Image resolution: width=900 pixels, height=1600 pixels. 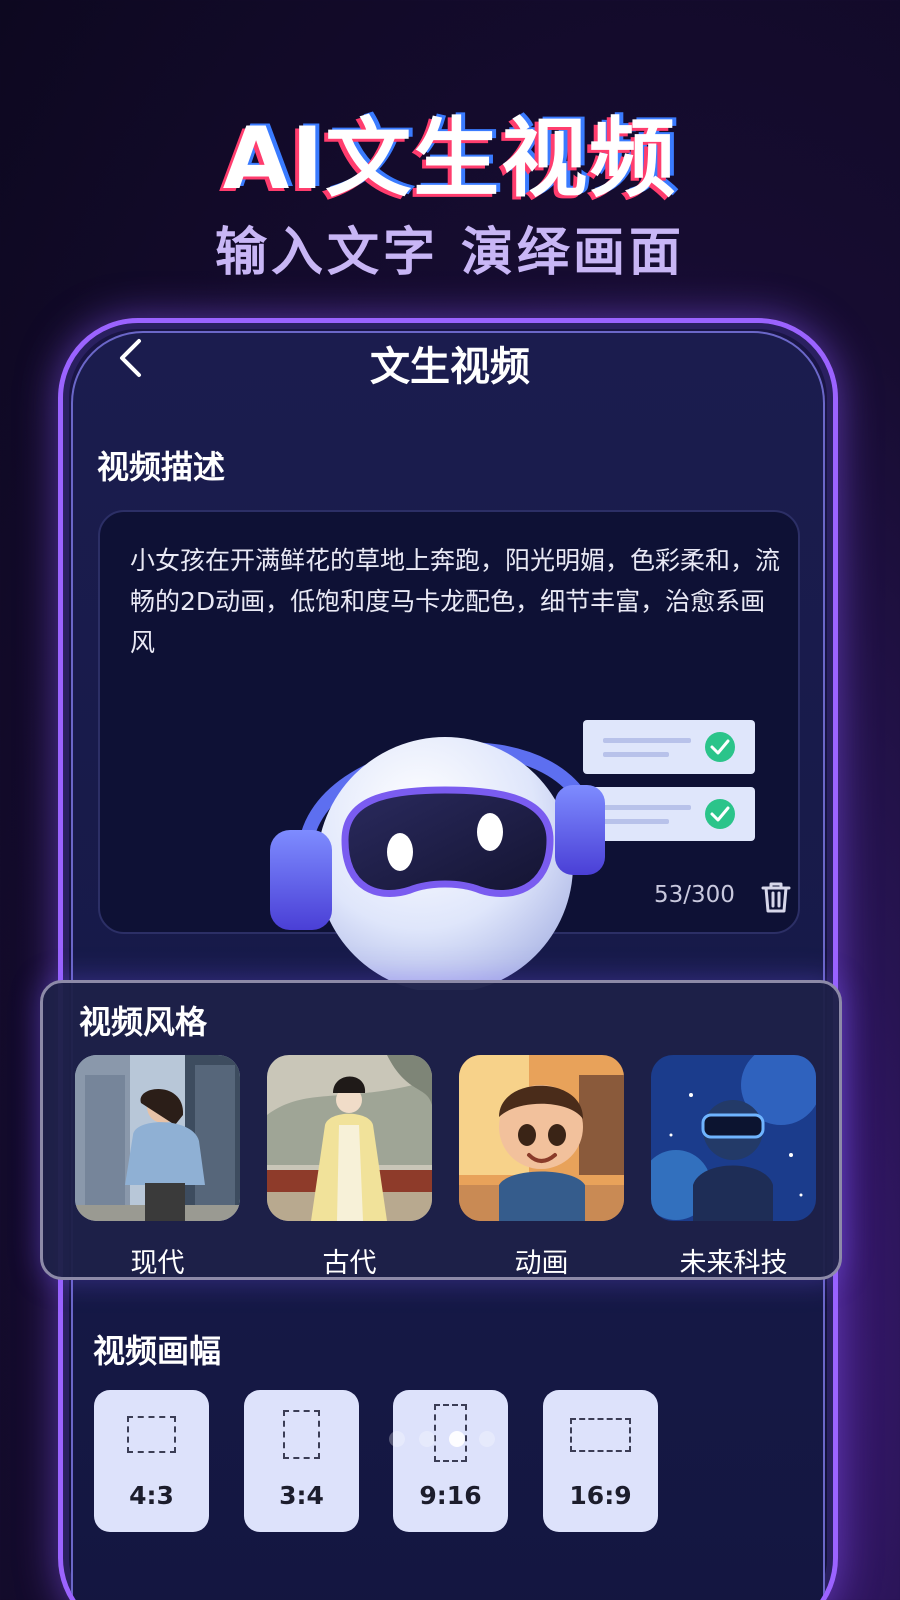 What do you see at coordinates (349, 1263) in the screenshot?
I see `style-label-ancient: 古代` at bounding box center [349, 1263].